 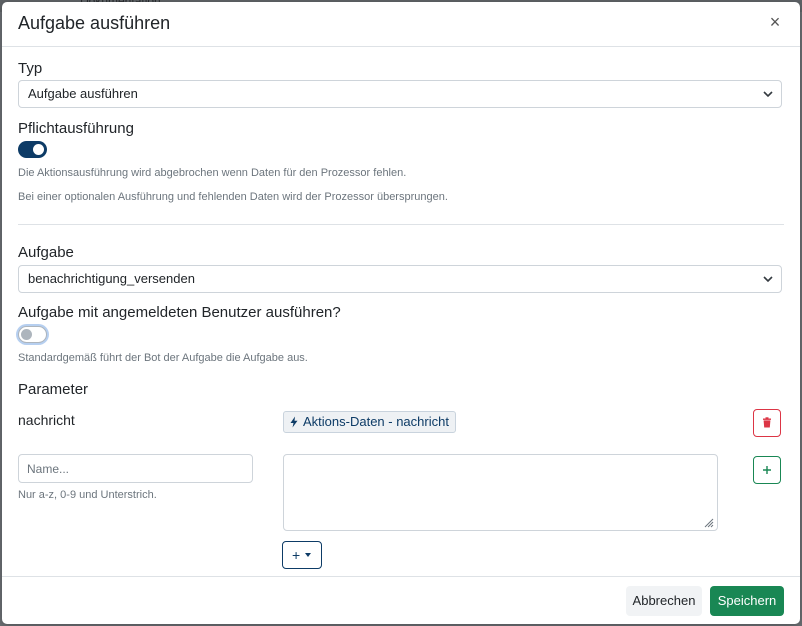 What do you see at coordinates (46, 420) in the screenshot?
I see `param-name: nachricht` at bounding box center [46, 420].